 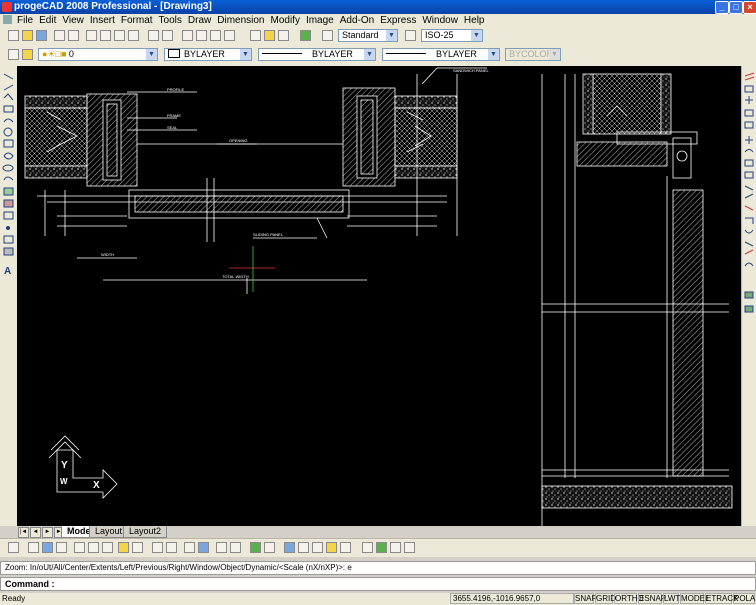 I want to click on open-icon, so click(x=27, y=35).